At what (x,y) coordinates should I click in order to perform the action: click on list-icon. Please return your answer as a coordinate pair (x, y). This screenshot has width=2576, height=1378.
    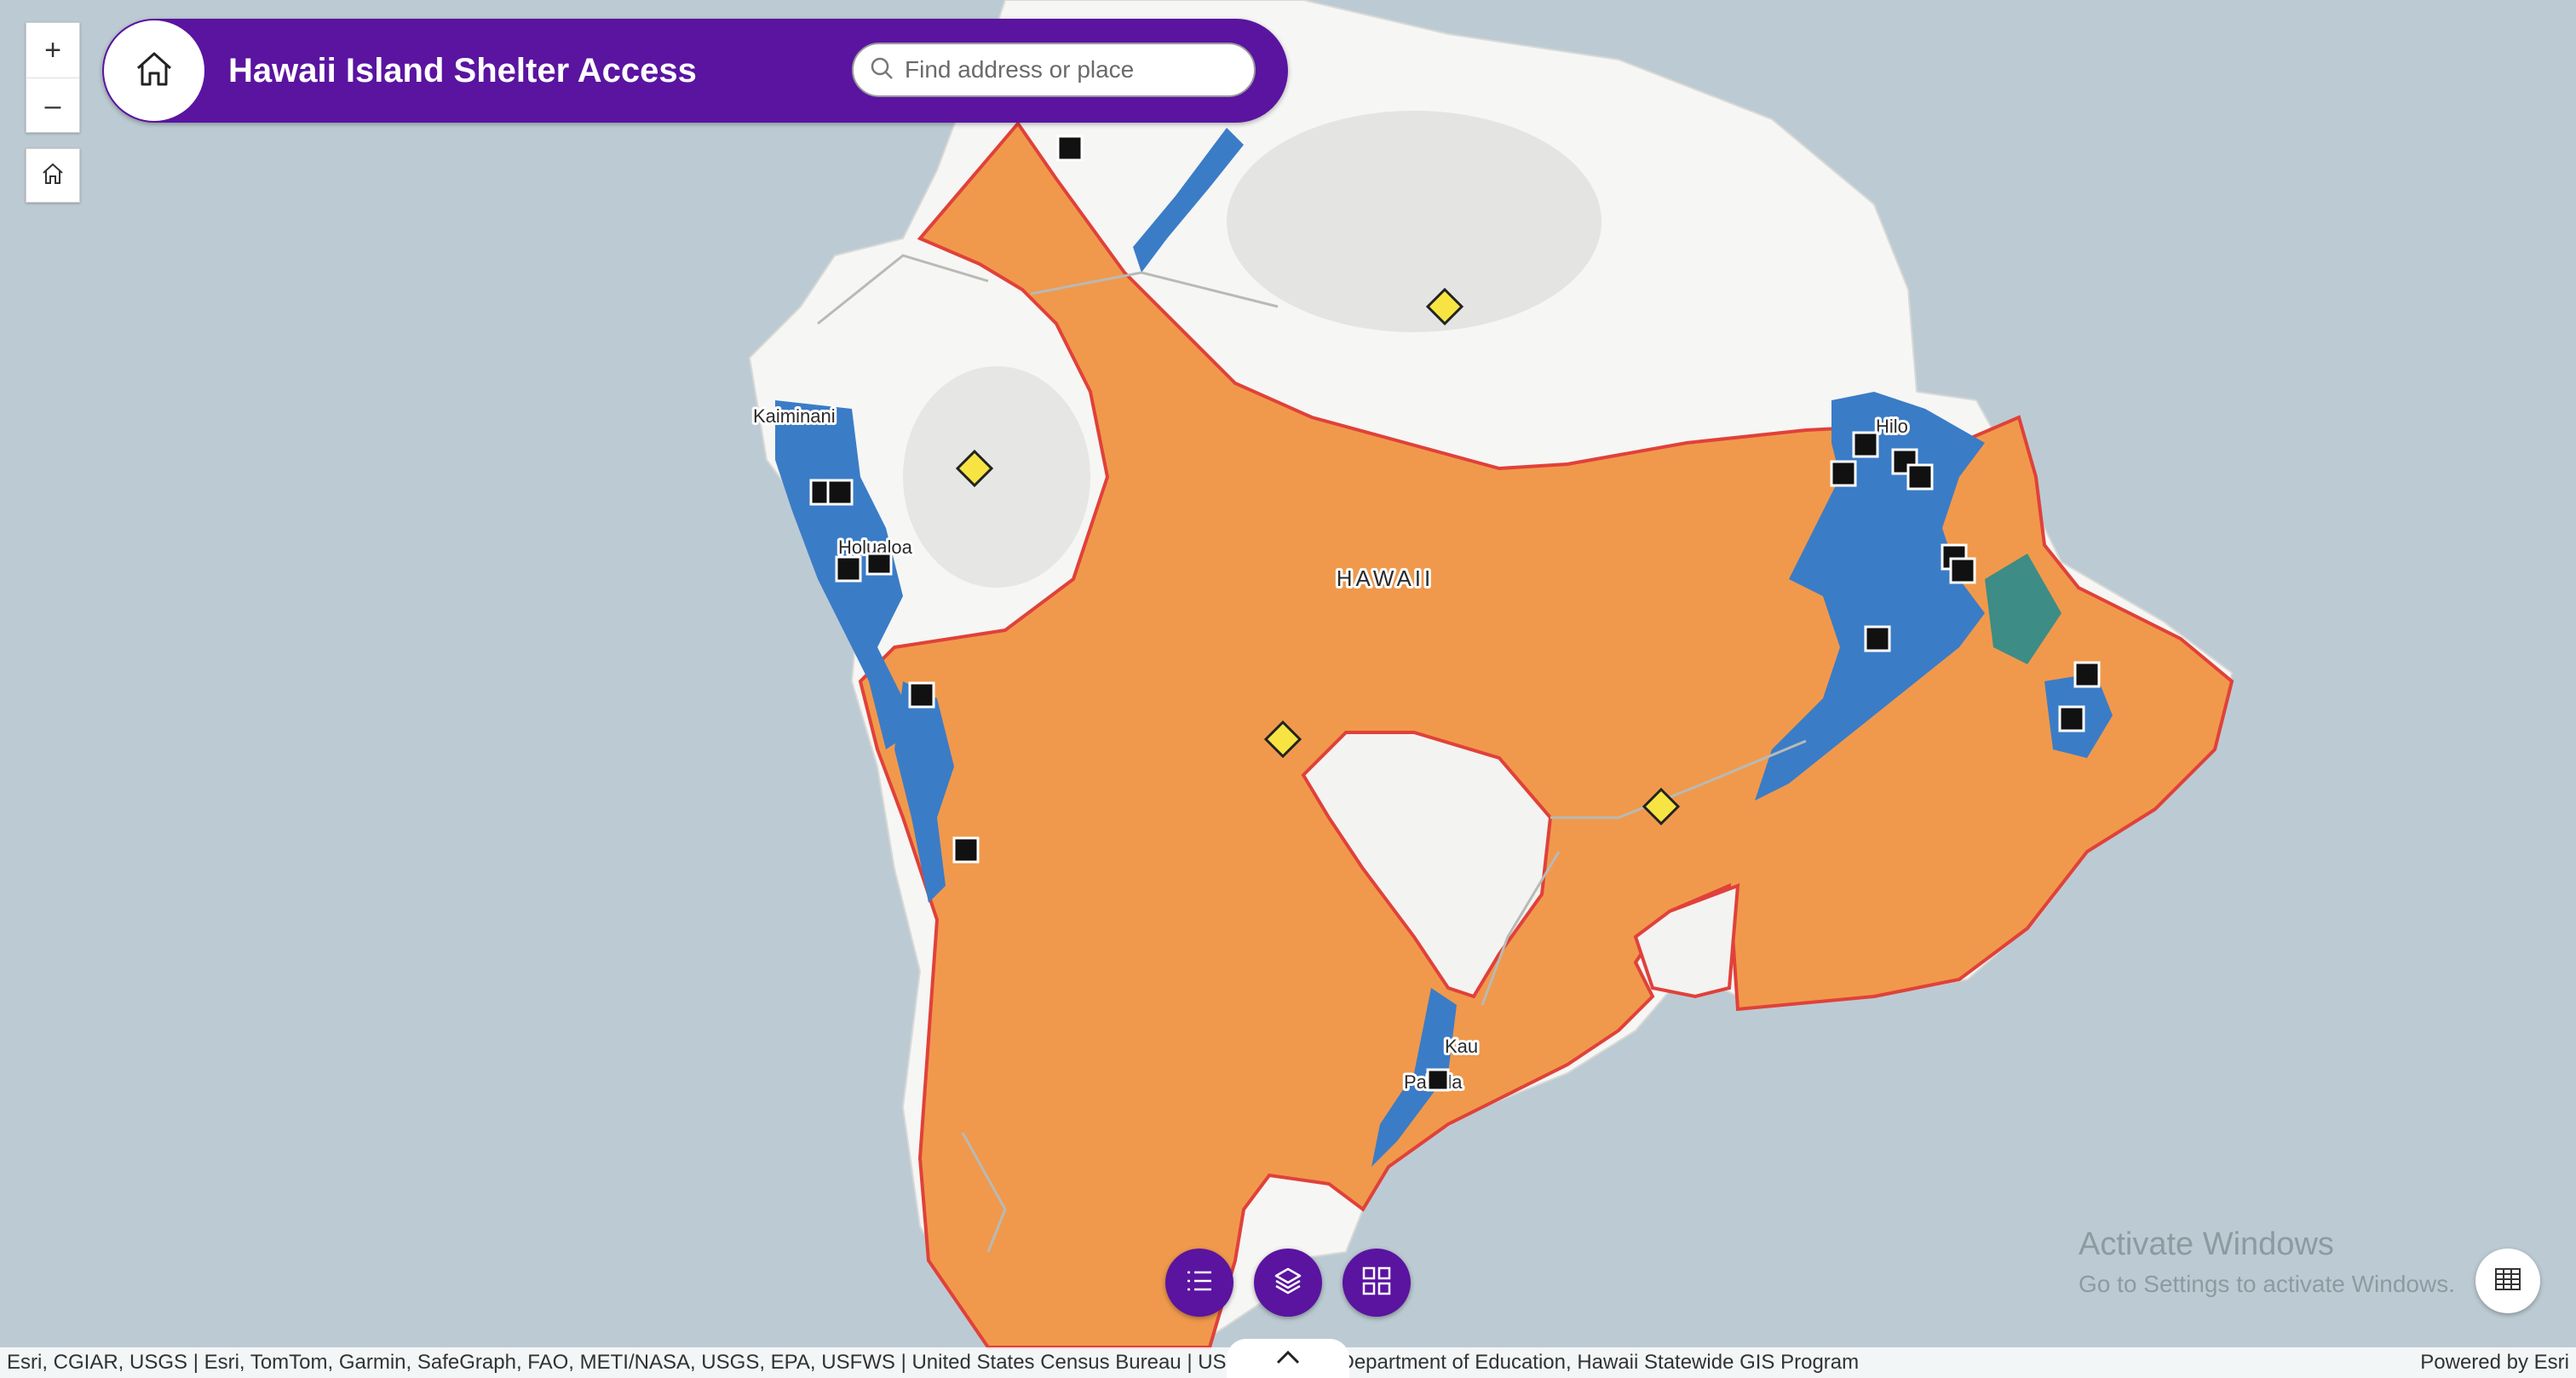
    Looking at the image, I should click on (1199, 1283).